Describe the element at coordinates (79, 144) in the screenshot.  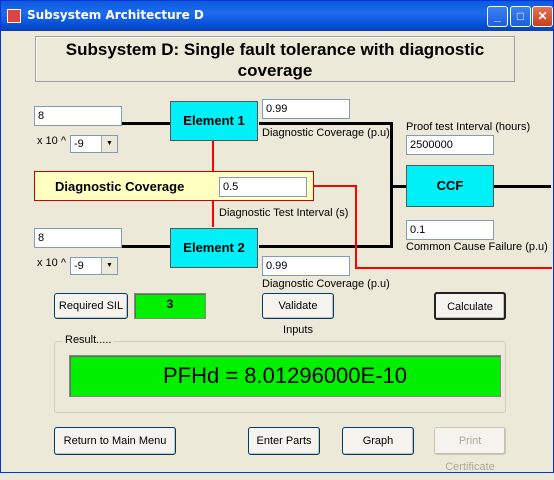
I see `element1-exponent-value: -9` at that location.